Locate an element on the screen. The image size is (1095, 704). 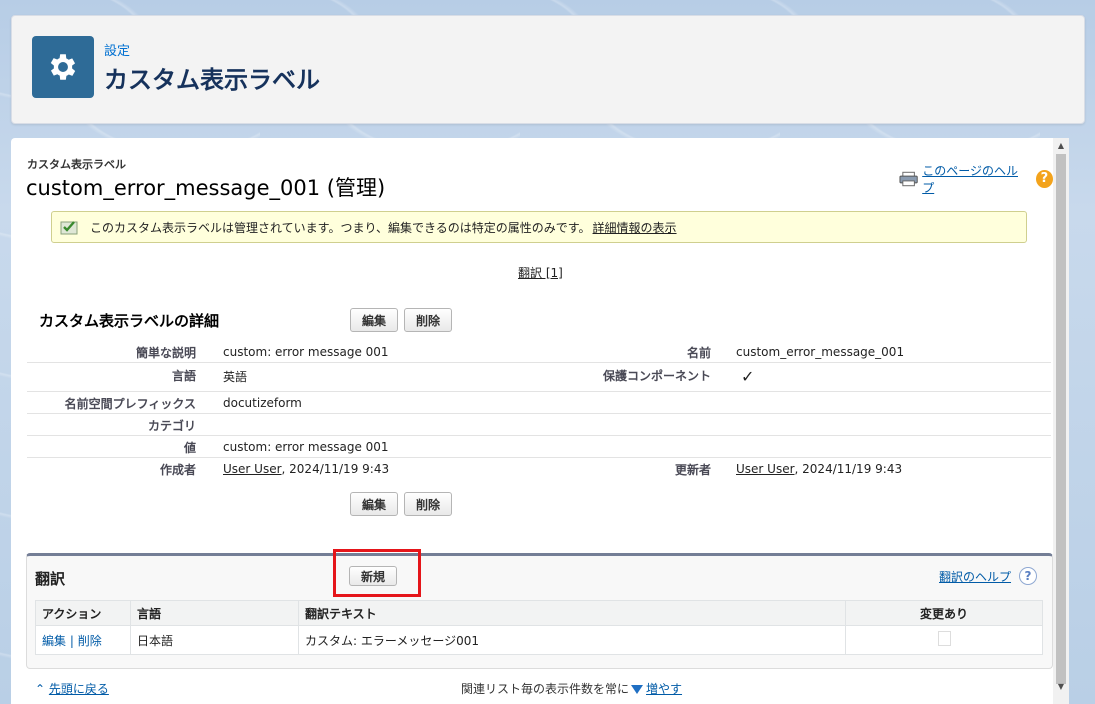
created-label: 作成者 is located at coordinates (177, 470).